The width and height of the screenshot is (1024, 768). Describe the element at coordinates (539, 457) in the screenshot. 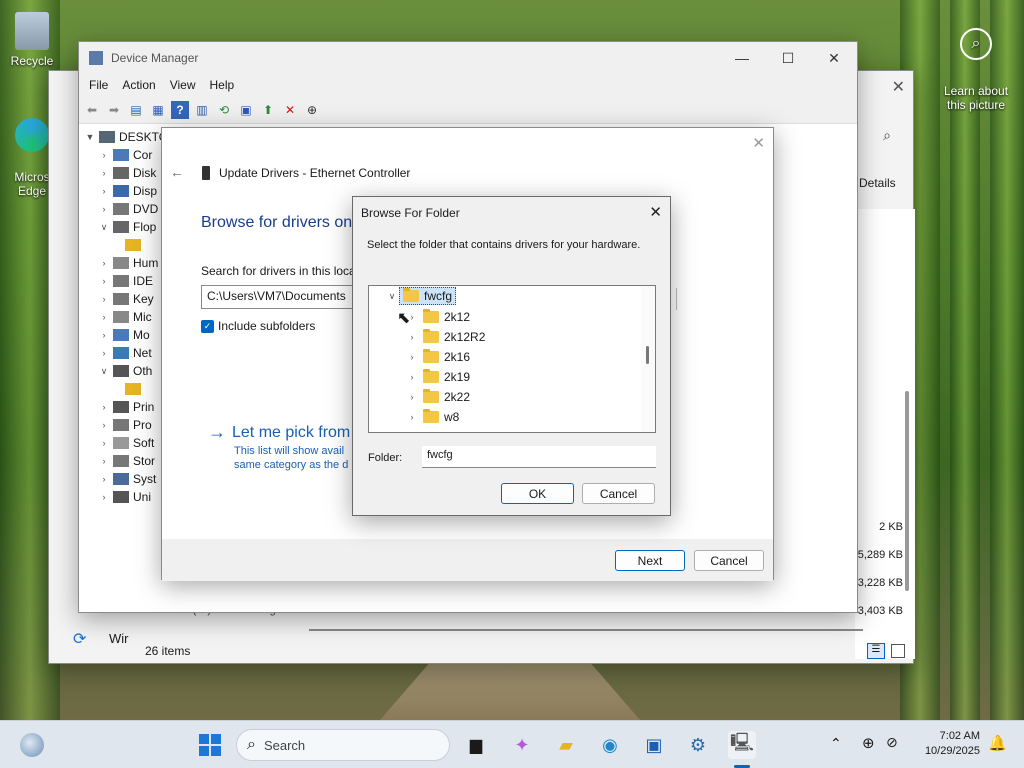

I see `folder-input: fwcfg` at that location.